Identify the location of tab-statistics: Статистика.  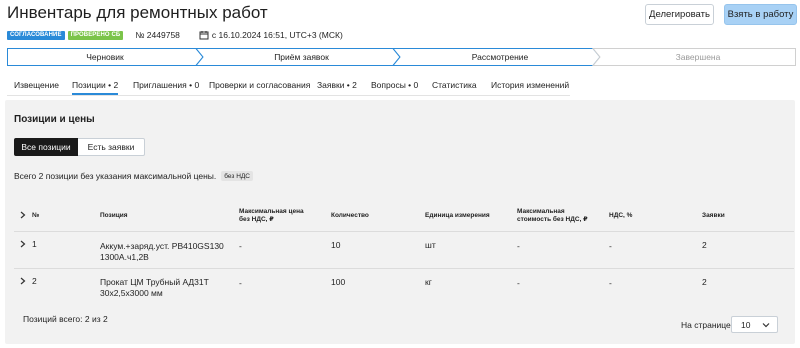
(454, 86).